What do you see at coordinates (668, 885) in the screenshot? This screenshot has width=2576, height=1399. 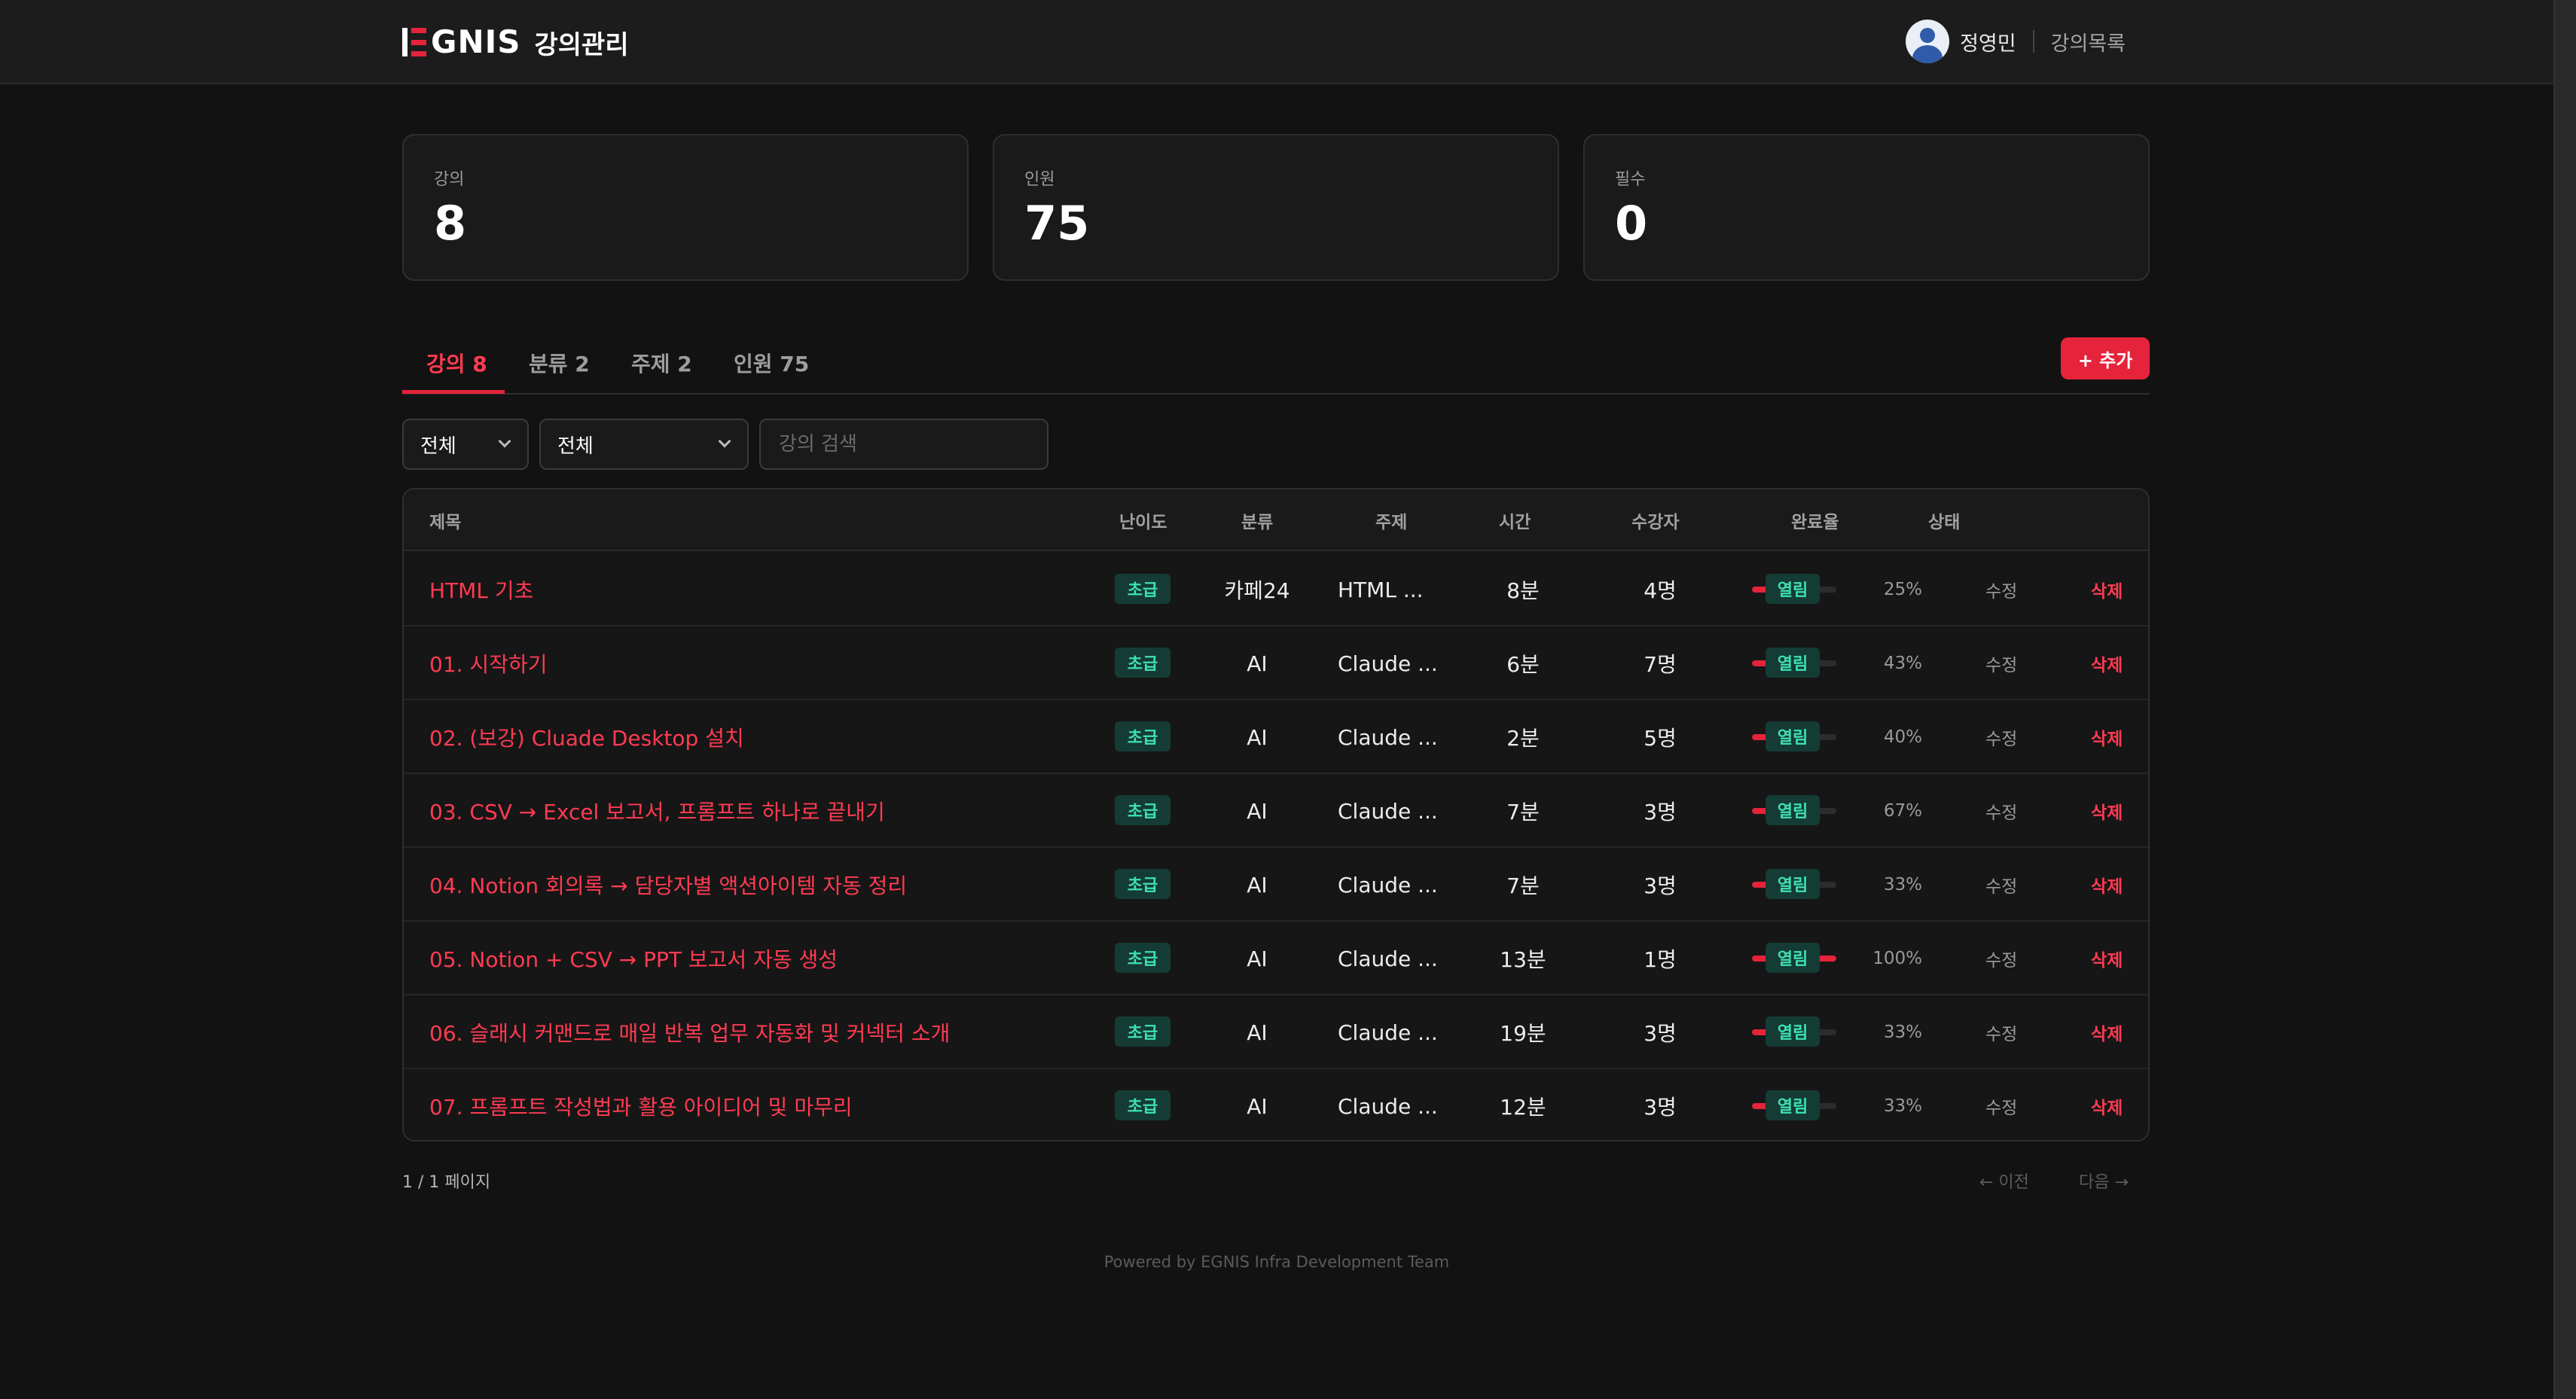 I see `course-title-link: 04. Notion 회의록 → 담당자별 액션아이템 자동 정리` at bounding box center [668, 885].